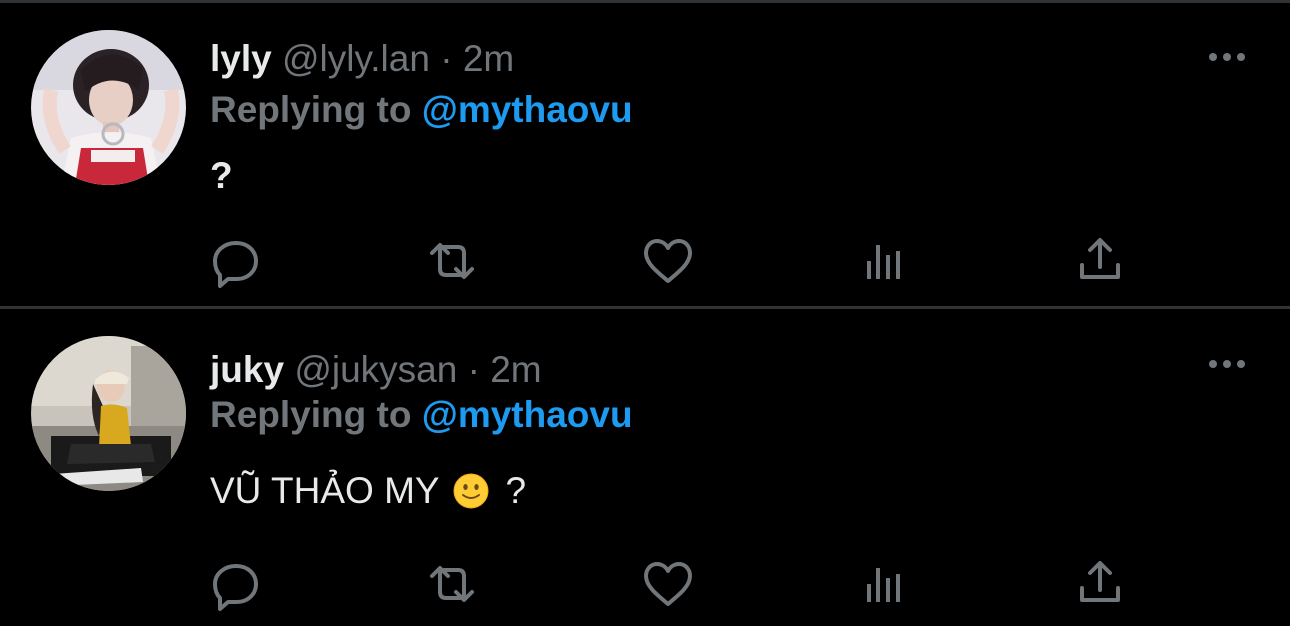 The height and width of the screenshot is (626, 1290). I want to click on tweet-header: lyly @lyly.lan · 2m, so click(362, 59).